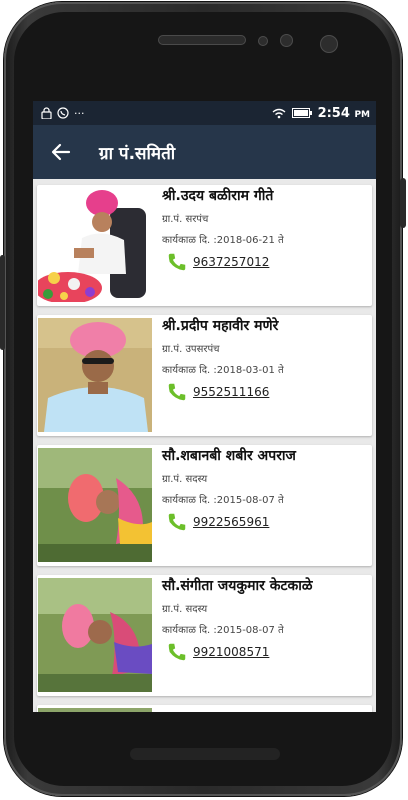 The width and height of the screenshot is (408, 800). What do you see at coordinates (63, 113) in the screenshot?
I see `whatsapp-icon` at bounding box center [63, 113].